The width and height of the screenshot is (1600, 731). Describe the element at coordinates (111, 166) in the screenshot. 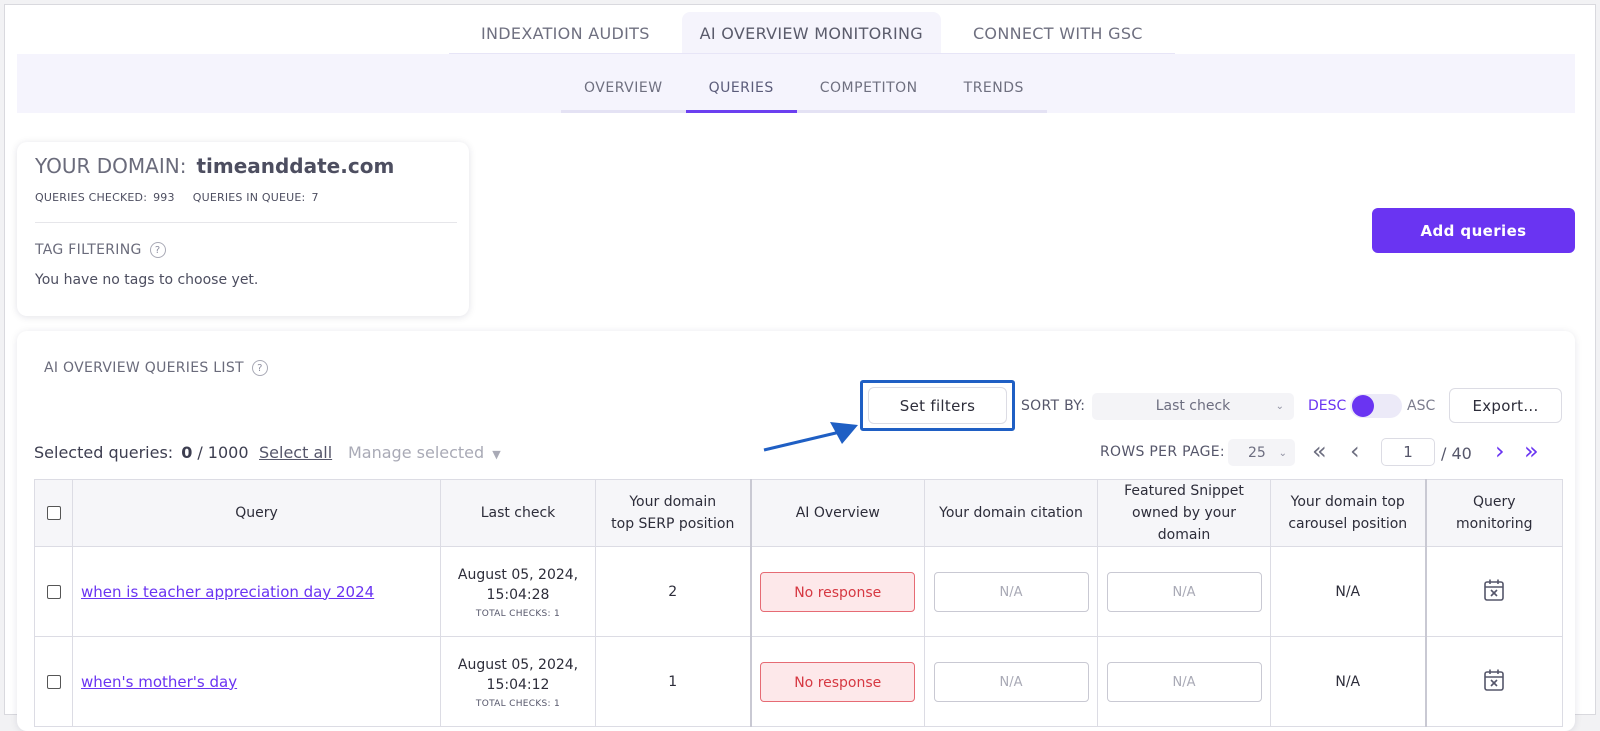

I see `domain-title-label: YOUR DOMAIN:` at that location.